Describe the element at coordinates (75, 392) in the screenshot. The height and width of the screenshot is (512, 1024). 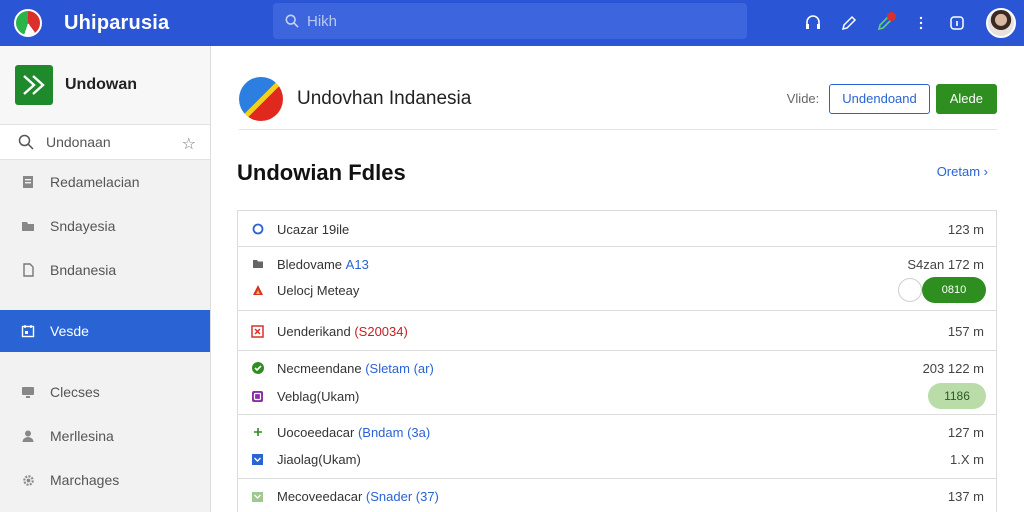
I see `sidebar-item-label: Clecses` at that location.